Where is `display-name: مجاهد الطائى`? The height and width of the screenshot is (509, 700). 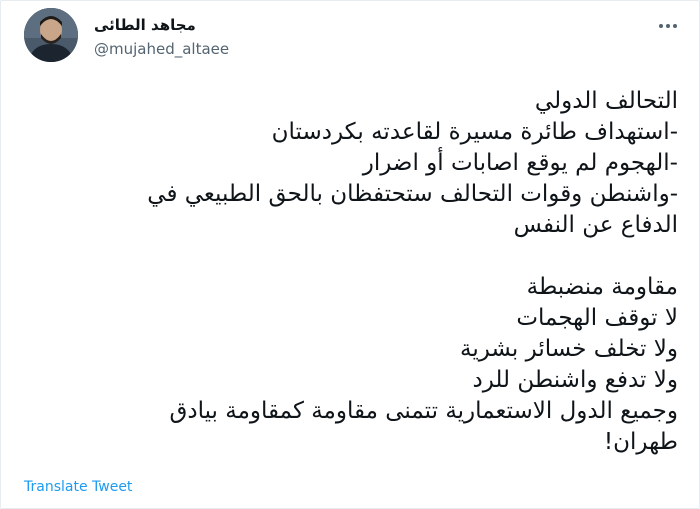
display-name: مجاهد الطائى is located at coordinates (145, 25).